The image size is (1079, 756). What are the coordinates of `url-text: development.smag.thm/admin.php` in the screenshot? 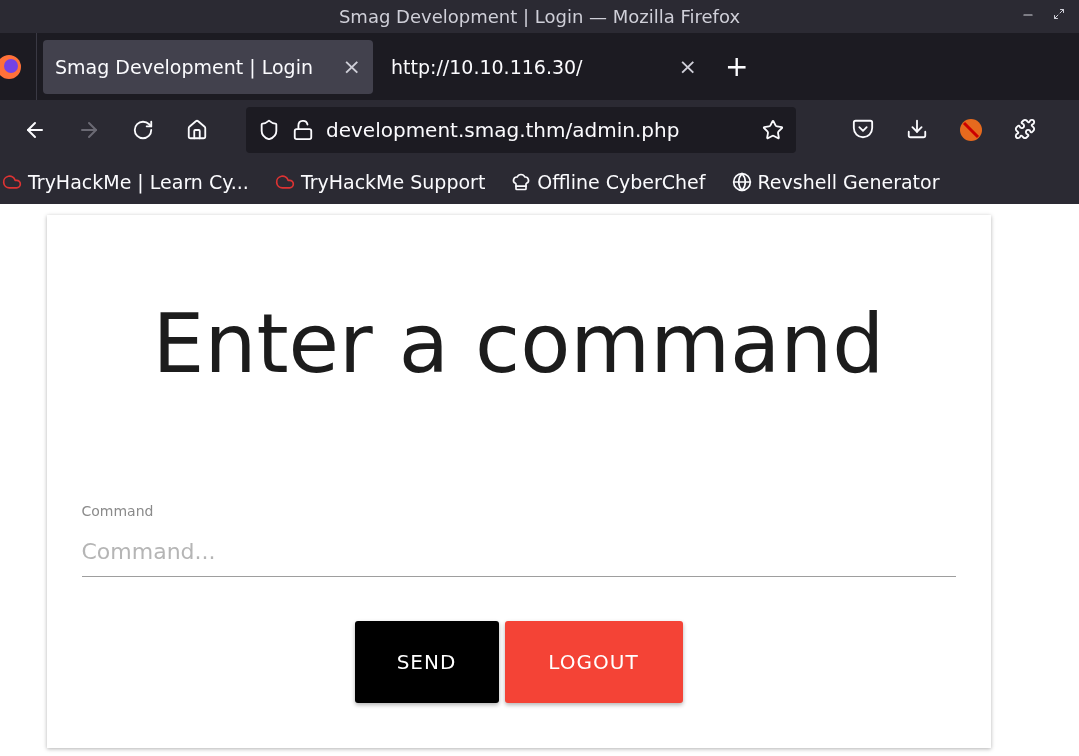 It's located at (503, 130).